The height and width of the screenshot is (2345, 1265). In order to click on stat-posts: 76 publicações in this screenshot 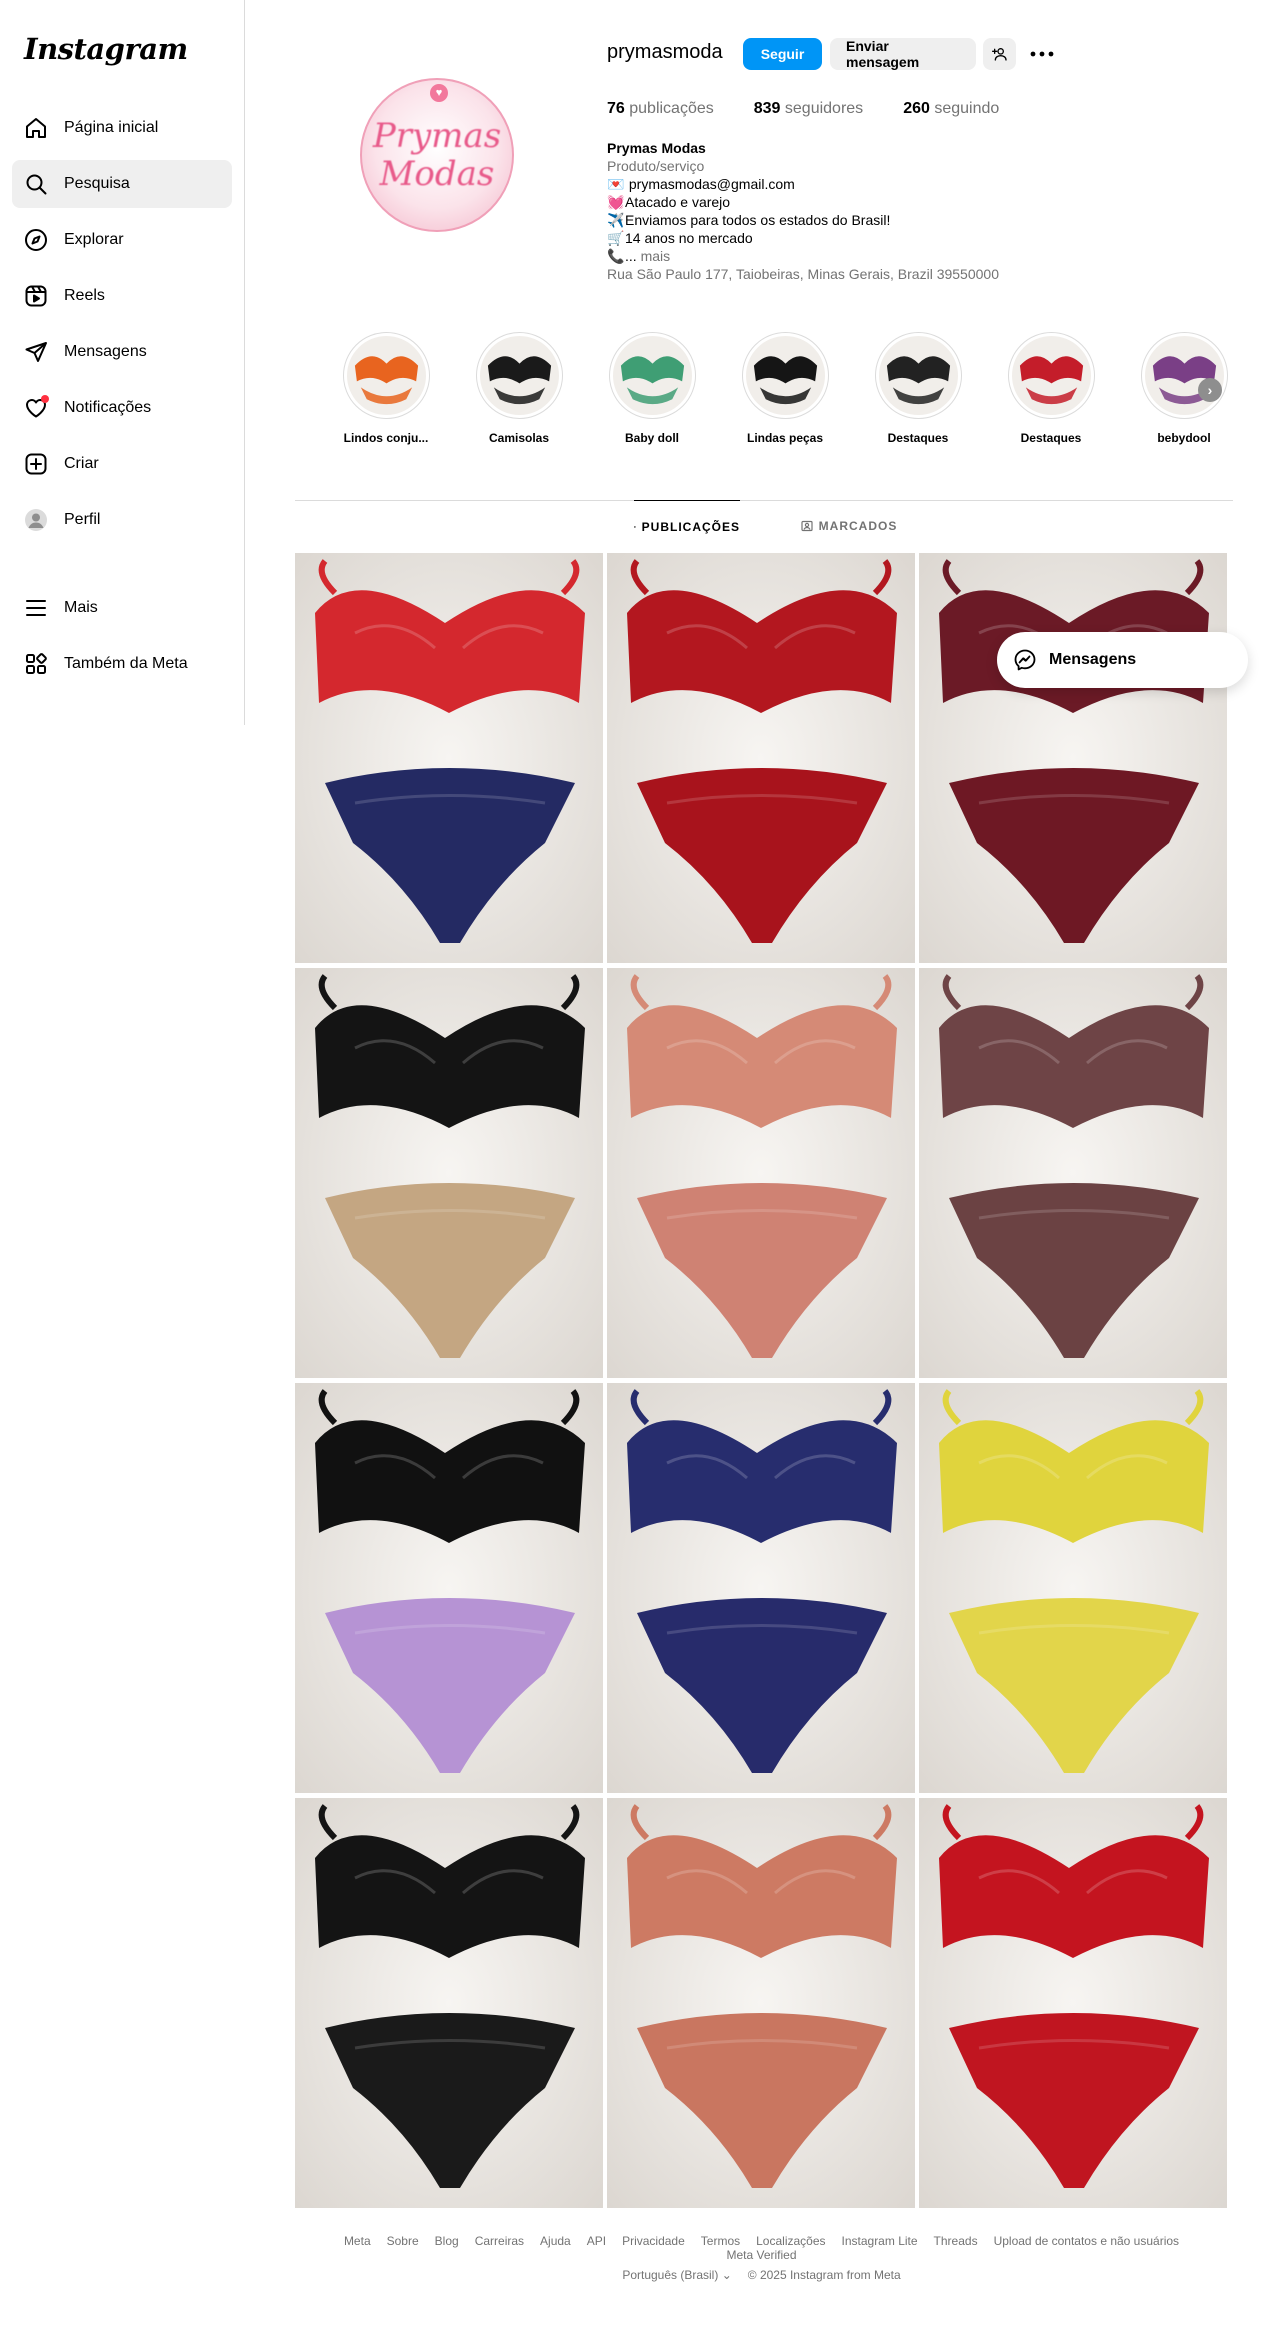, I will do `click(660, 108)`.